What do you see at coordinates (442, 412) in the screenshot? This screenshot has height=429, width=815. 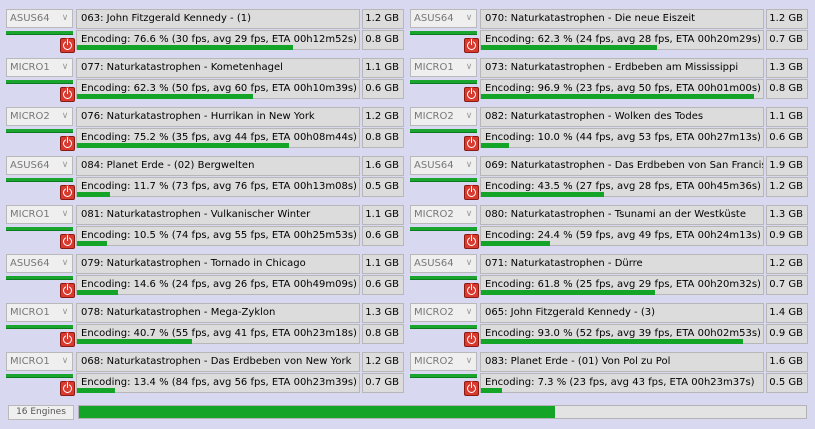 I see `total-progress-bar` at bounding box center [442, 412].